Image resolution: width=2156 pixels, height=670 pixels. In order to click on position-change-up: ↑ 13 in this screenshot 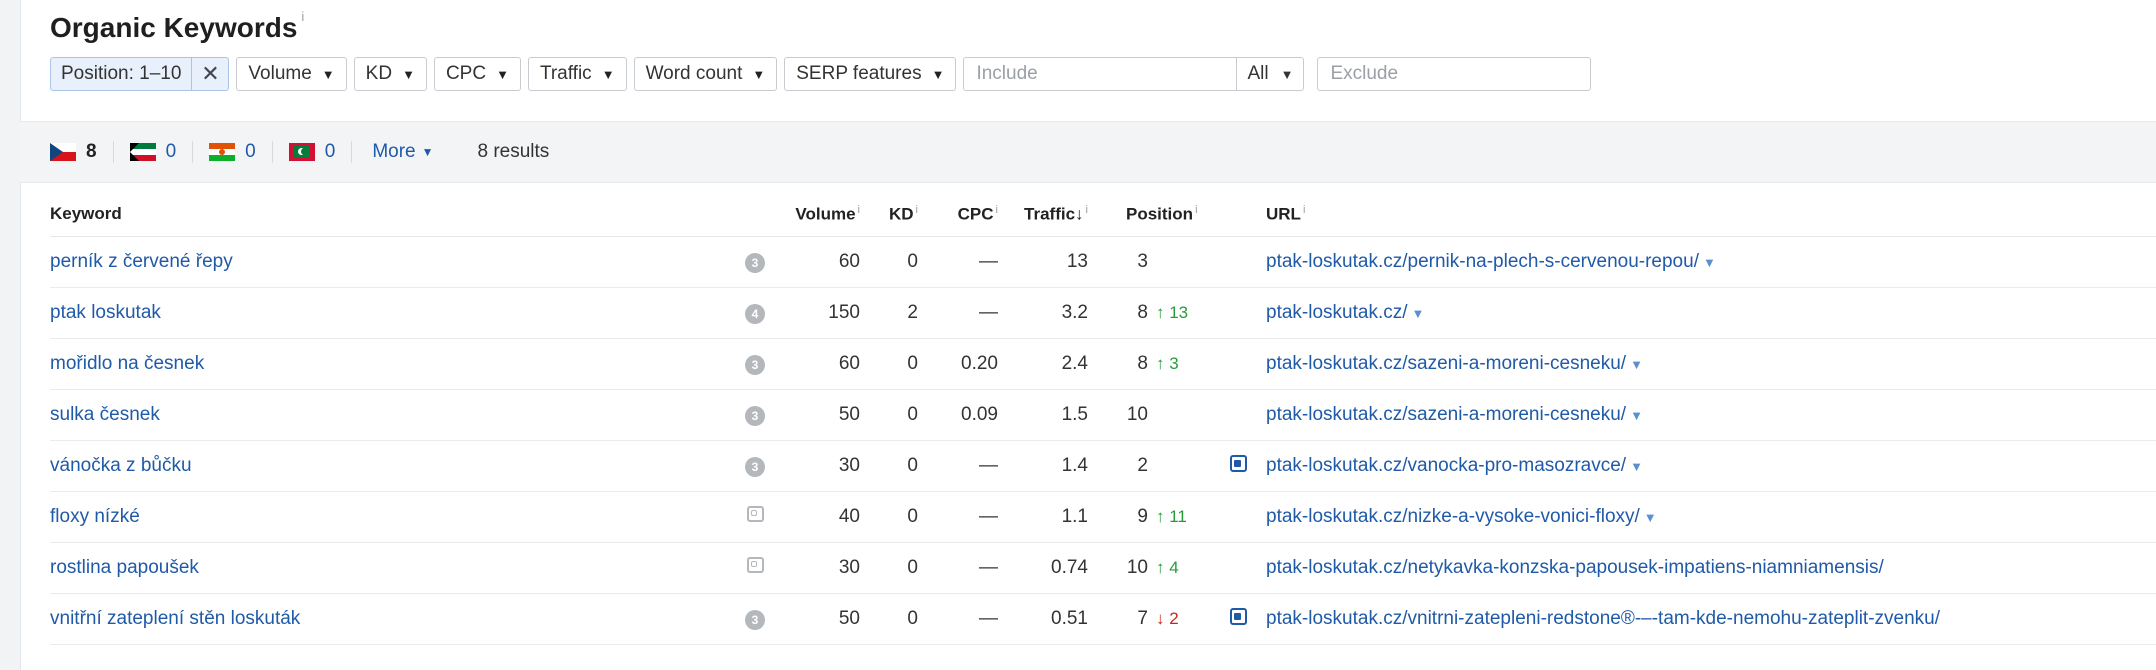, I will do `click(1172, 312)`.